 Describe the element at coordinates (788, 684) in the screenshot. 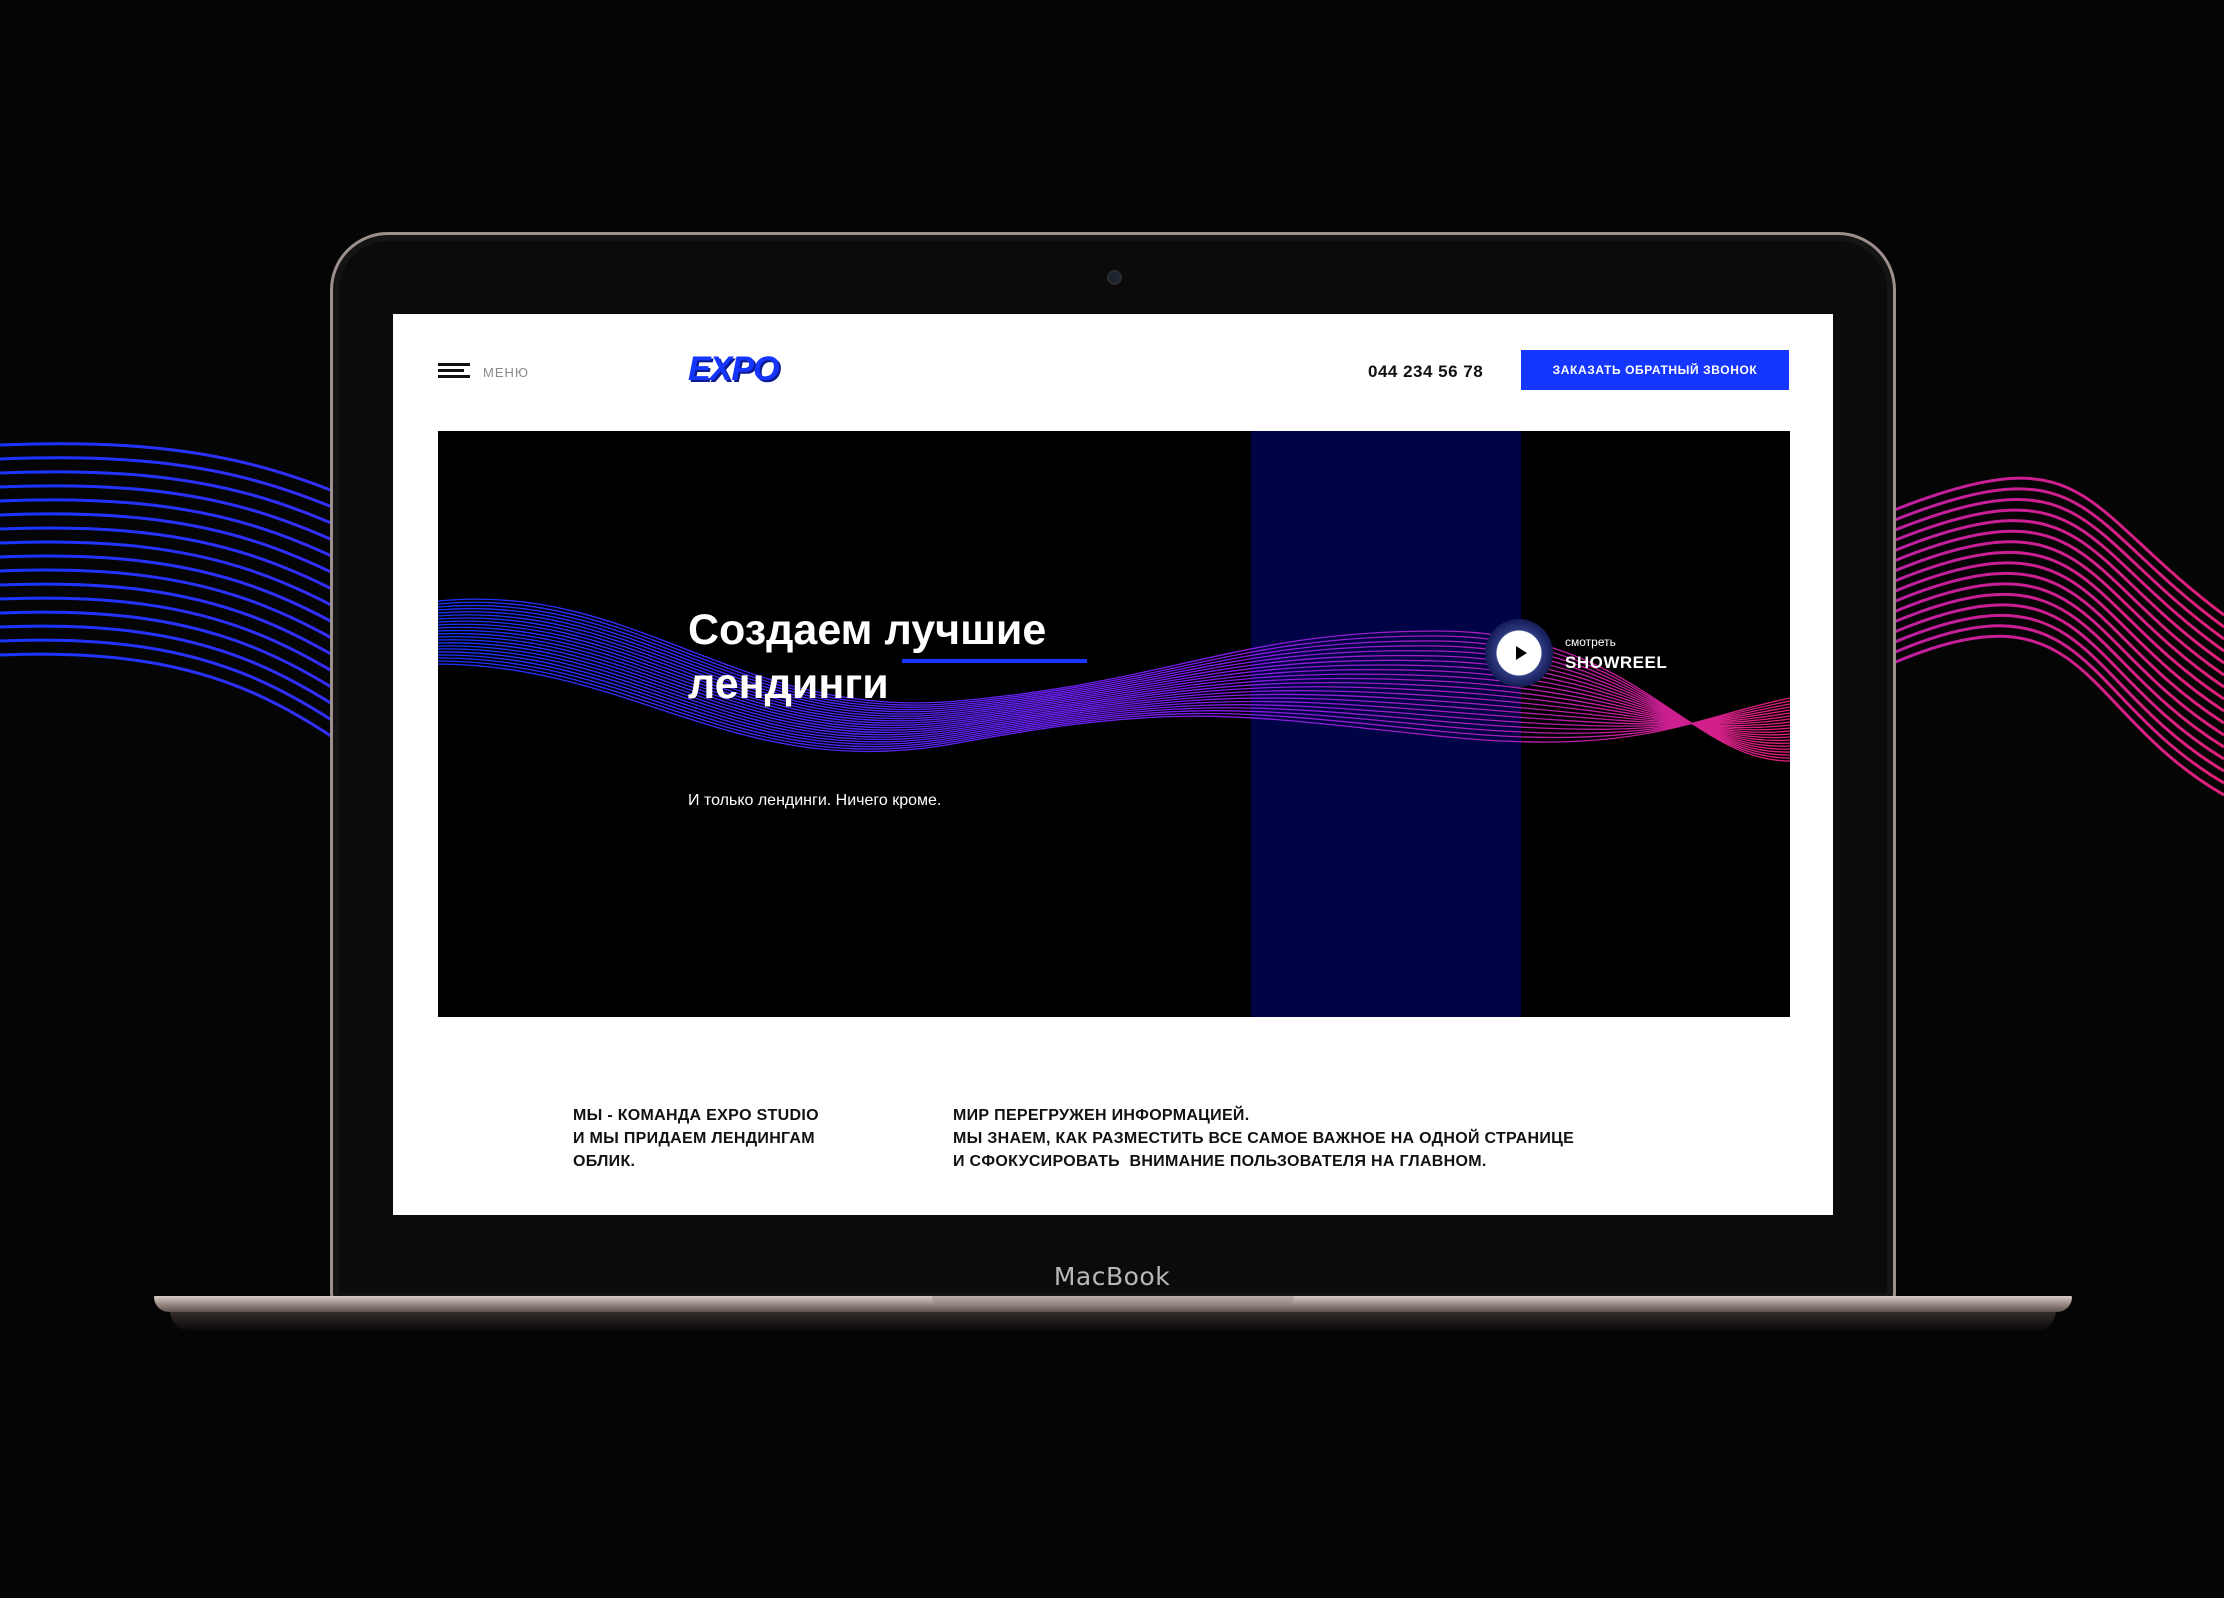

I see `hero-title-line2: лендинги` at that location.